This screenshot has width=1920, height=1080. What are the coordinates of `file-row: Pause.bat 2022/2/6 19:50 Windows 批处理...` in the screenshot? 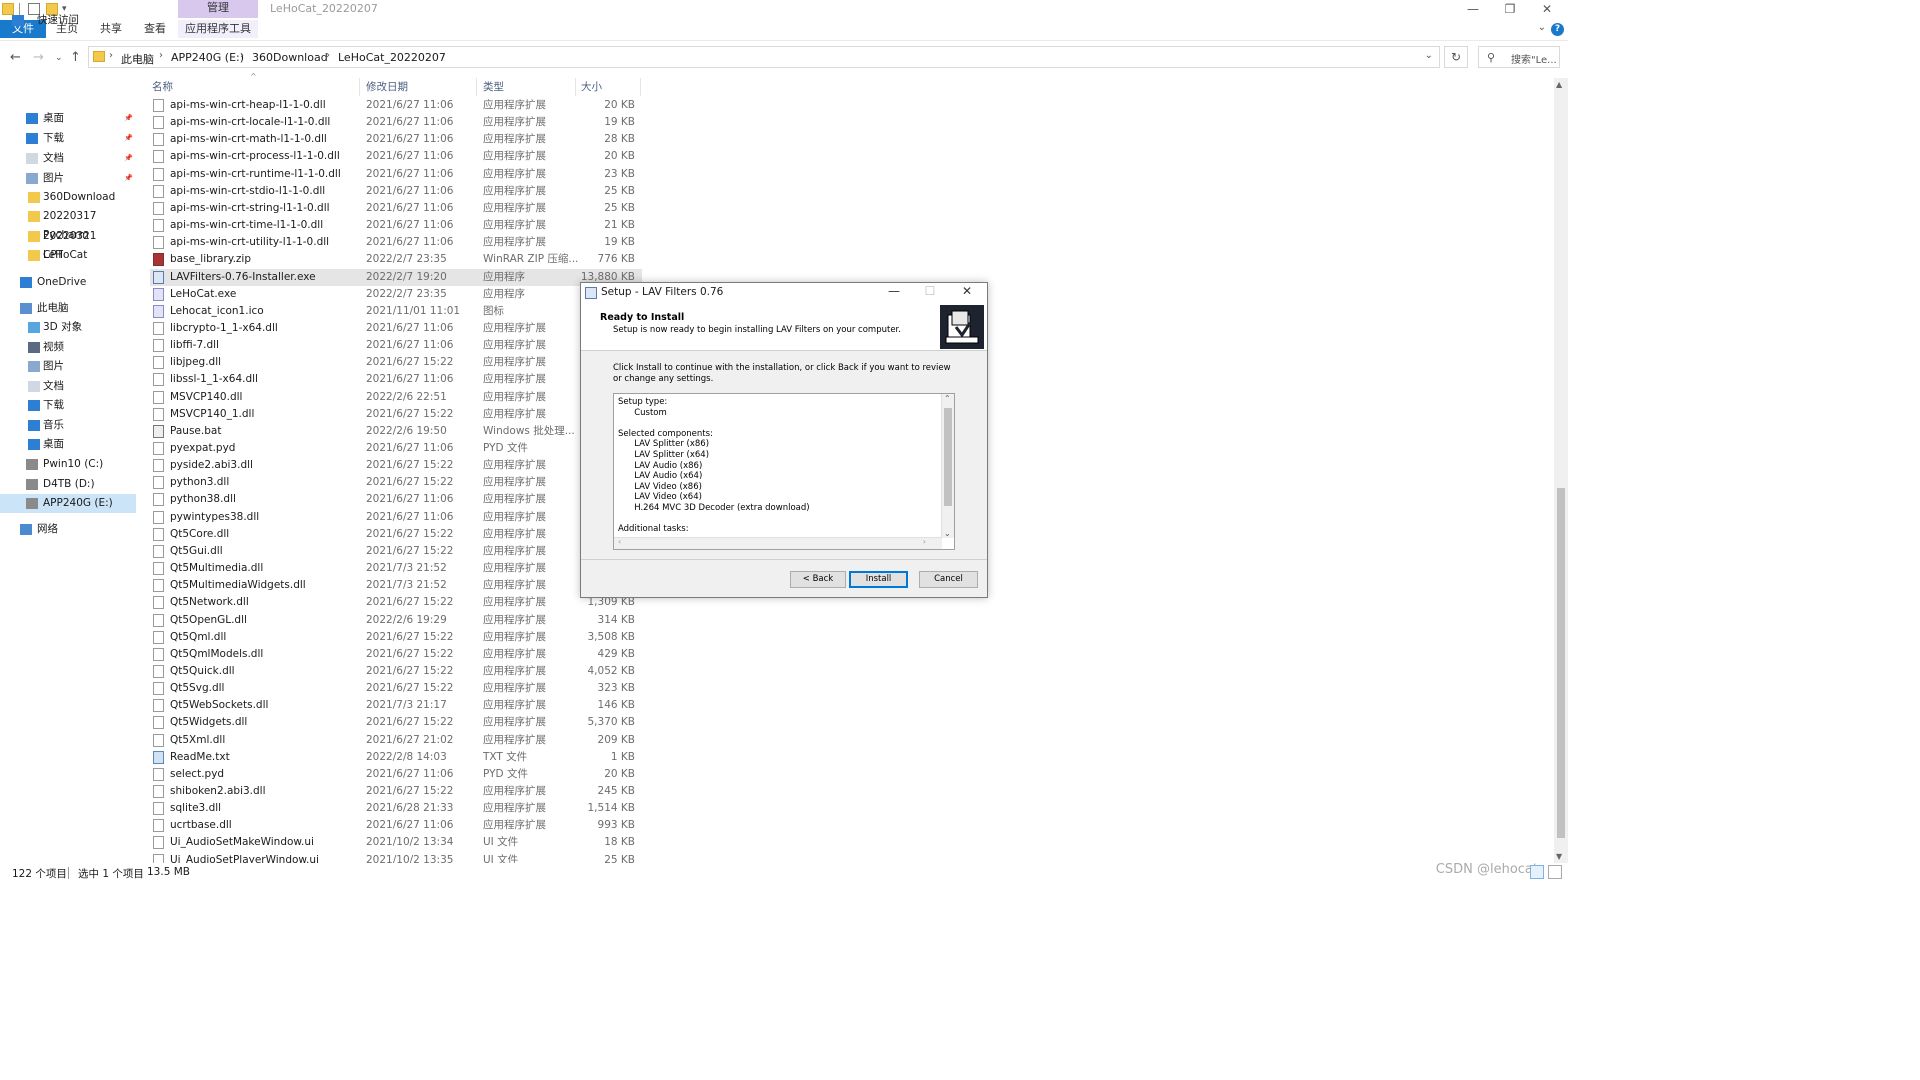 It's located at (396, 431).